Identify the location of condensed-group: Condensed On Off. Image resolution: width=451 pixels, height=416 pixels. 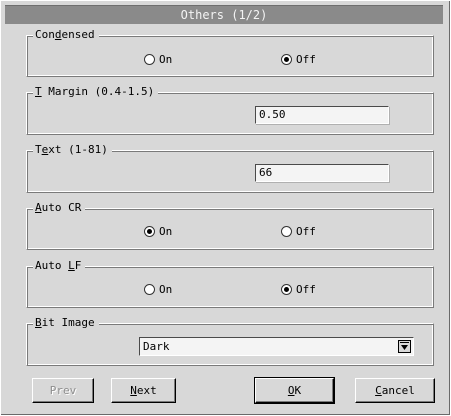
(230, 52).